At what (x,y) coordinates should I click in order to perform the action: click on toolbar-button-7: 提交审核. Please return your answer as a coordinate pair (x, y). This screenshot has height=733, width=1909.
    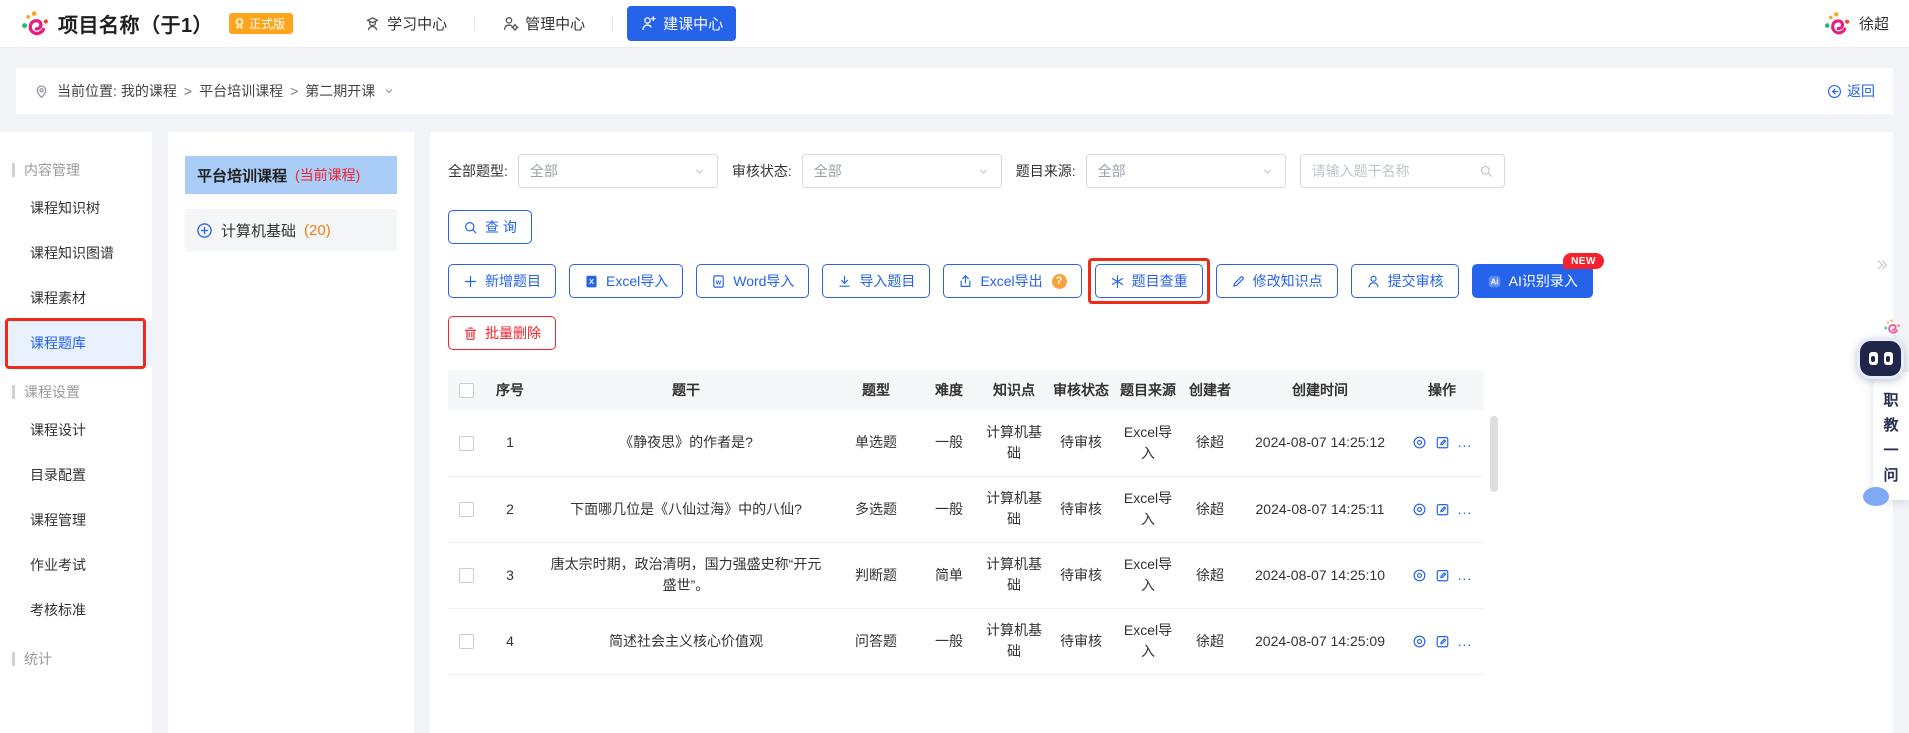
    Looking at the image, I should click on (1404, 281).